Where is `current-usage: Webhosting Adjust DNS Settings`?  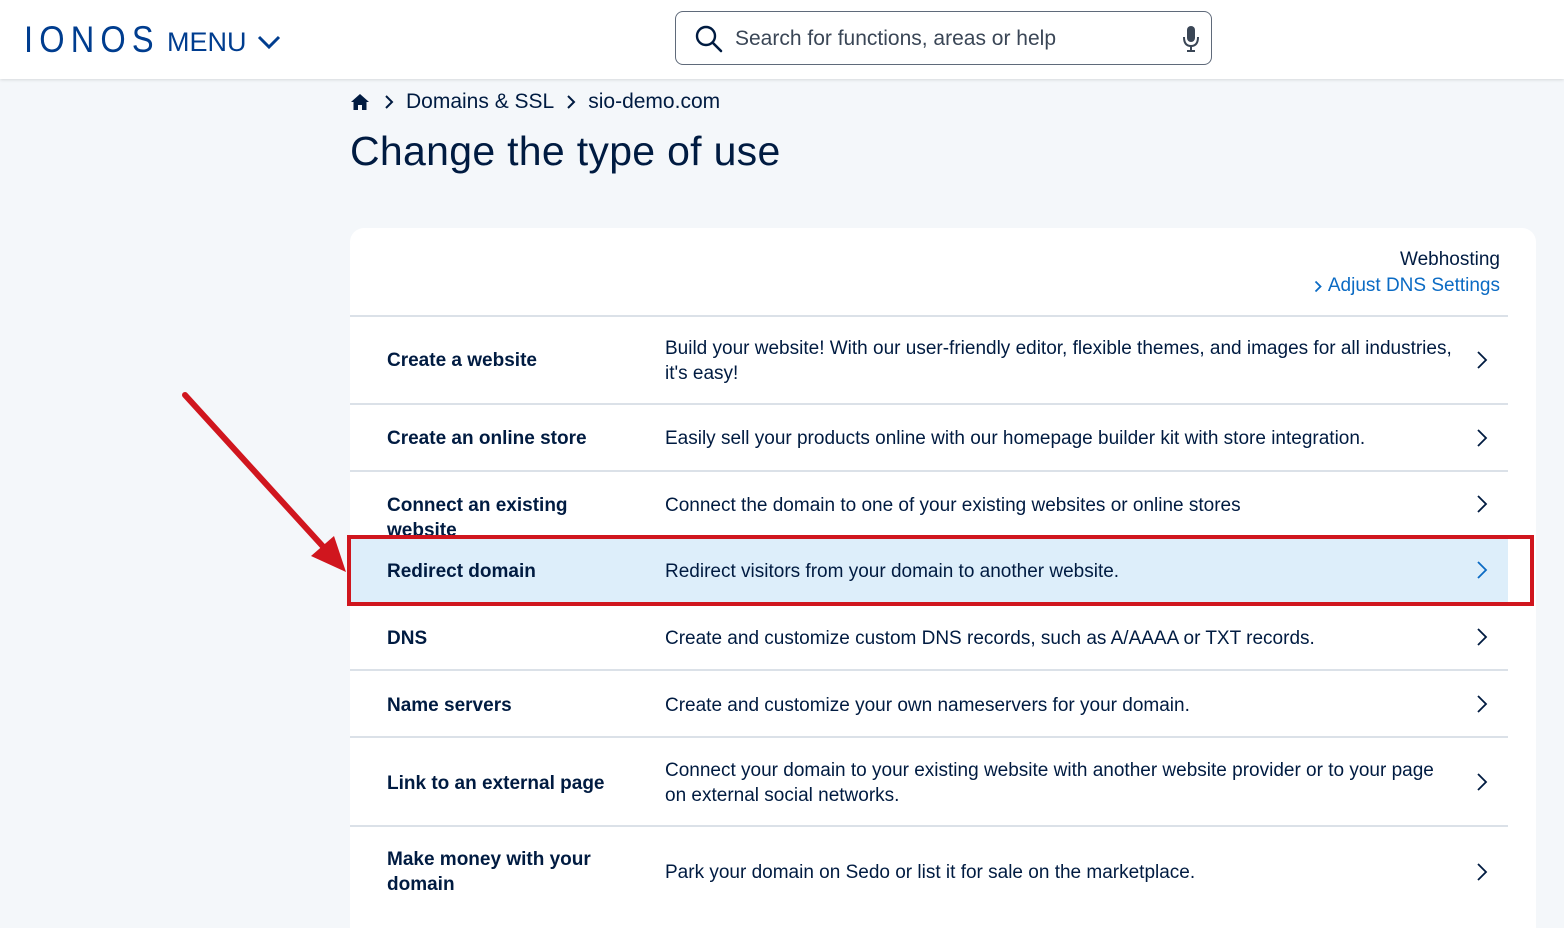 current-usage: Webhosting Adjust DNS Settings is located at coordinates (1407, 274).